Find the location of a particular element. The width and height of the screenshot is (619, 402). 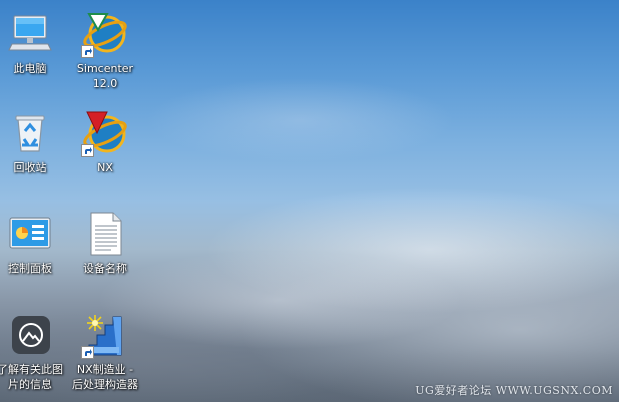

recycle-bin-icon is located at coordinates (30, 133).